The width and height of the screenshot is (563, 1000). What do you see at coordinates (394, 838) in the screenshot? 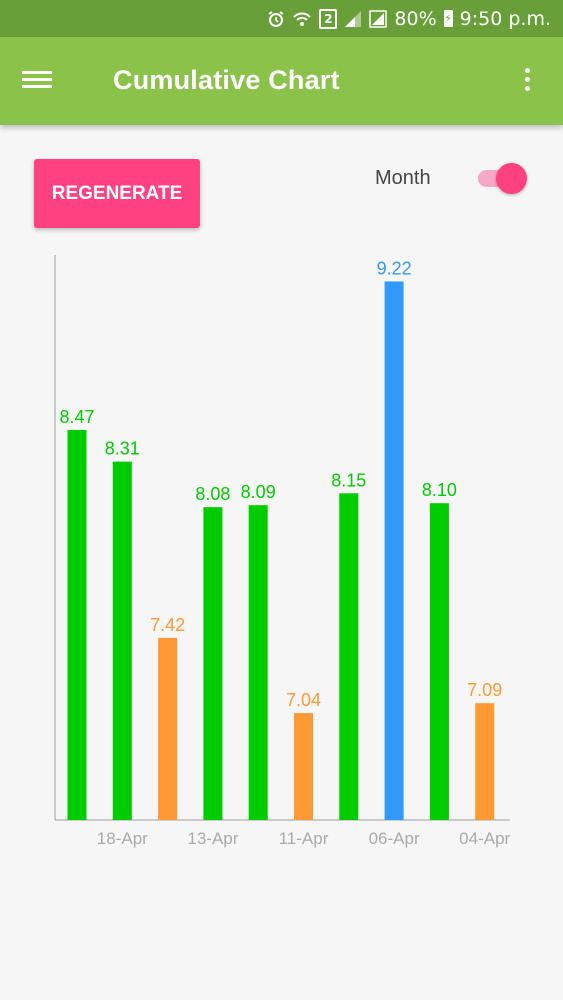
I see `x-tick-label: 06-Apr` at bounding box center [394, 838].